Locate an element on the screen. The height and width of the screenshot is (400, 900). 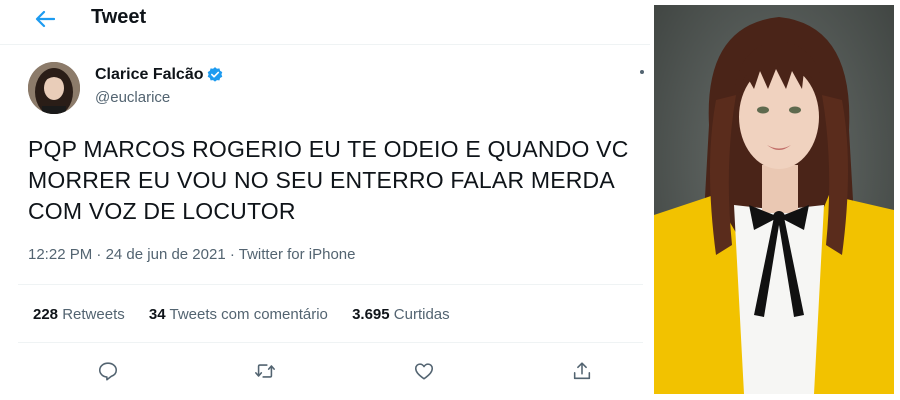
reply-icon is located at coordinates (108, 371).